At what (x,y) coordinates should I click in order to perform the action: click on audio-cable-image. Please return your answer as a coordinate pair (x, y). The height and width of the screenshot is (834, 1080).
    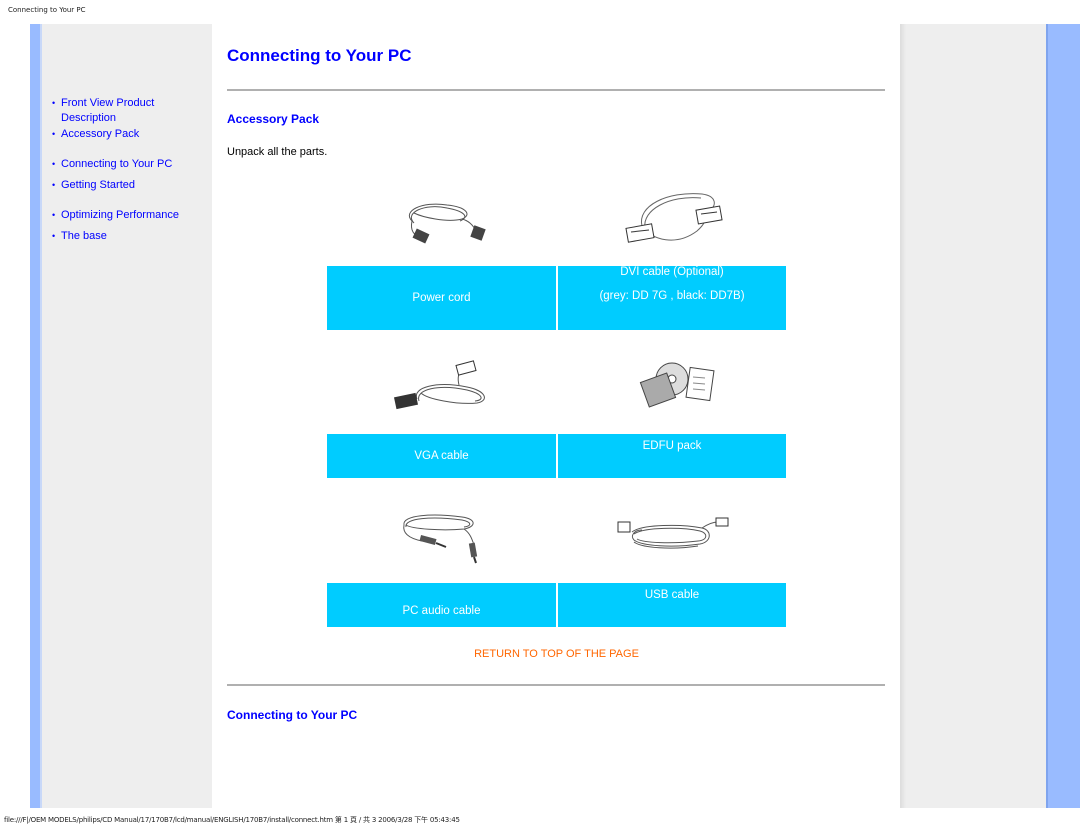
    Looking at the image, I should click on (441, 537).